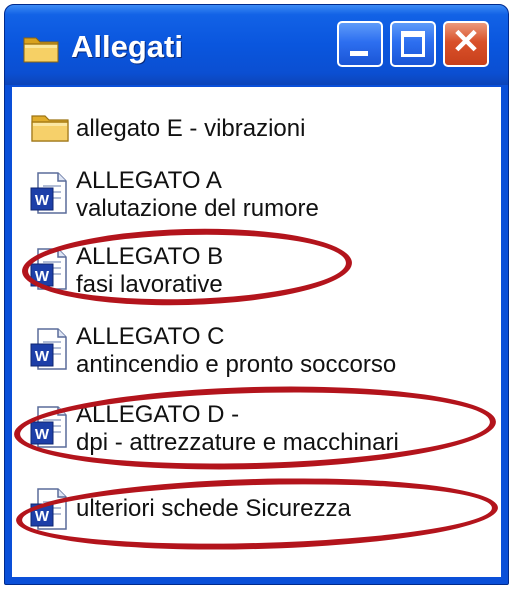 Image resolution: width=515 pixels, height=591 pixels. Describe the element at coordinates (359, 53) in the screenshot. I see `minimize-icon` at that location.